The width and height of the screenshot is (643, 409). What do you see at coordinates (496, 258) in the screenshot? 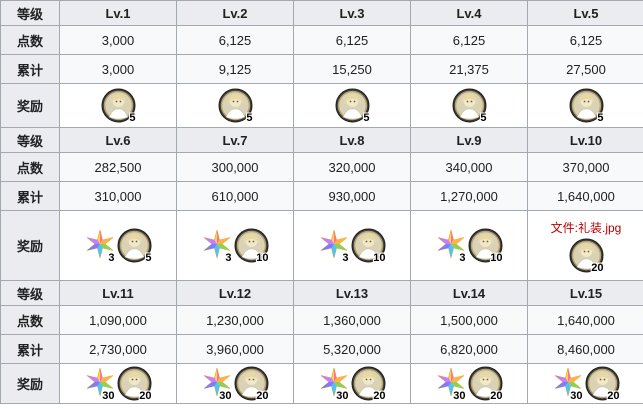
I see `craft-essence-count: 10` at bounding box center [496, 258].